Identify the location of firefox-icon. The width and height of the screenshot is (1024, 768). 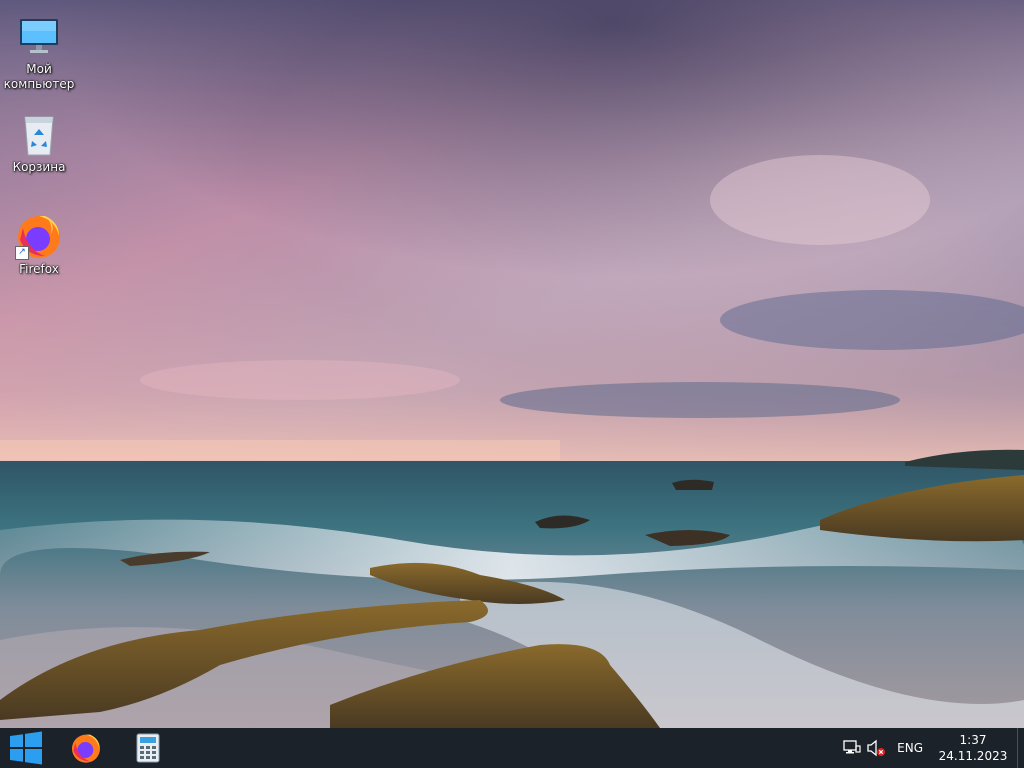
(86, 748).